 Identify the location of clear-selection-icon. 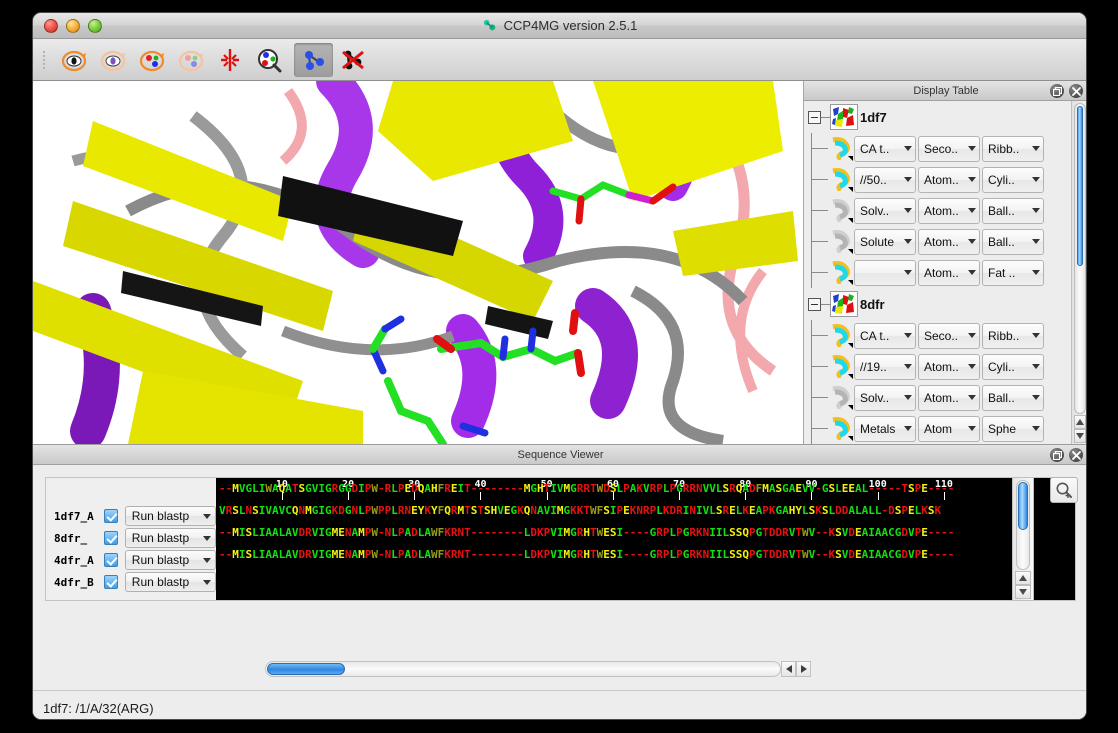
(352, 60).